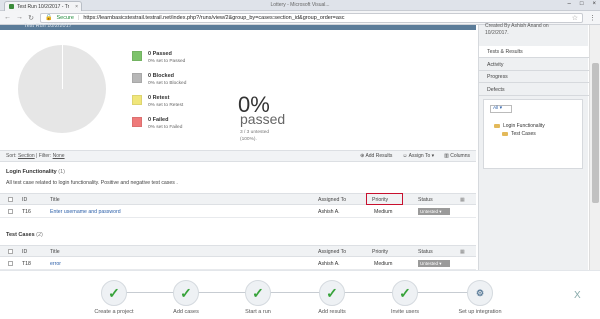 Image resolution: width=600 pixels, height=319 pixels. I want to click on sort-value-link: Section, so click(26, 156).